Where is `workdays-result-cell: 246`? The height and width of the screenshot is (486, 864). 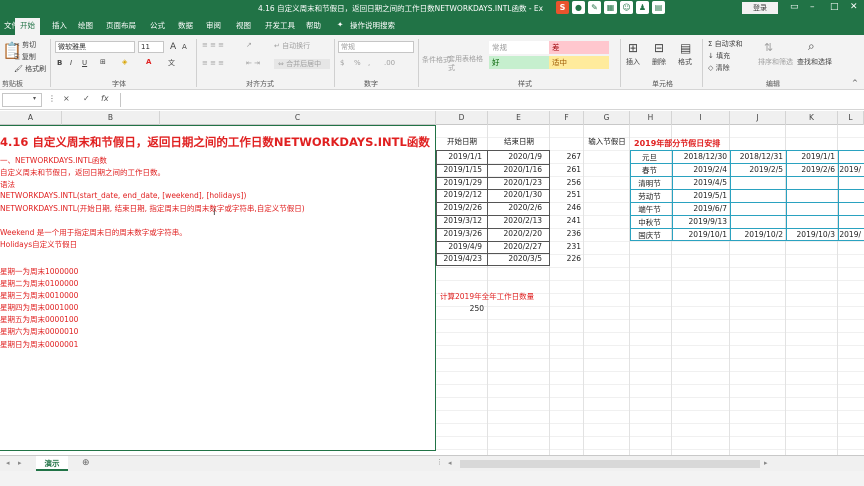 workdays-result-cell: 246 is located at coordinates (565, 207).